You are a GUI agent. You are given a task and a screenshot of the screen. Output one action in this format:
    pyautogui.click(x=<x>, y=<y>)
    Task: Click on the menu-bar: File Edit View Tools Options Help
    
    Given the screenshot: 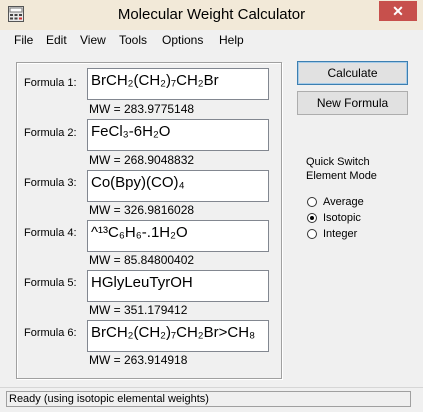 What is the action you would take?
    pyautogui.click(x=211, y=40)
    